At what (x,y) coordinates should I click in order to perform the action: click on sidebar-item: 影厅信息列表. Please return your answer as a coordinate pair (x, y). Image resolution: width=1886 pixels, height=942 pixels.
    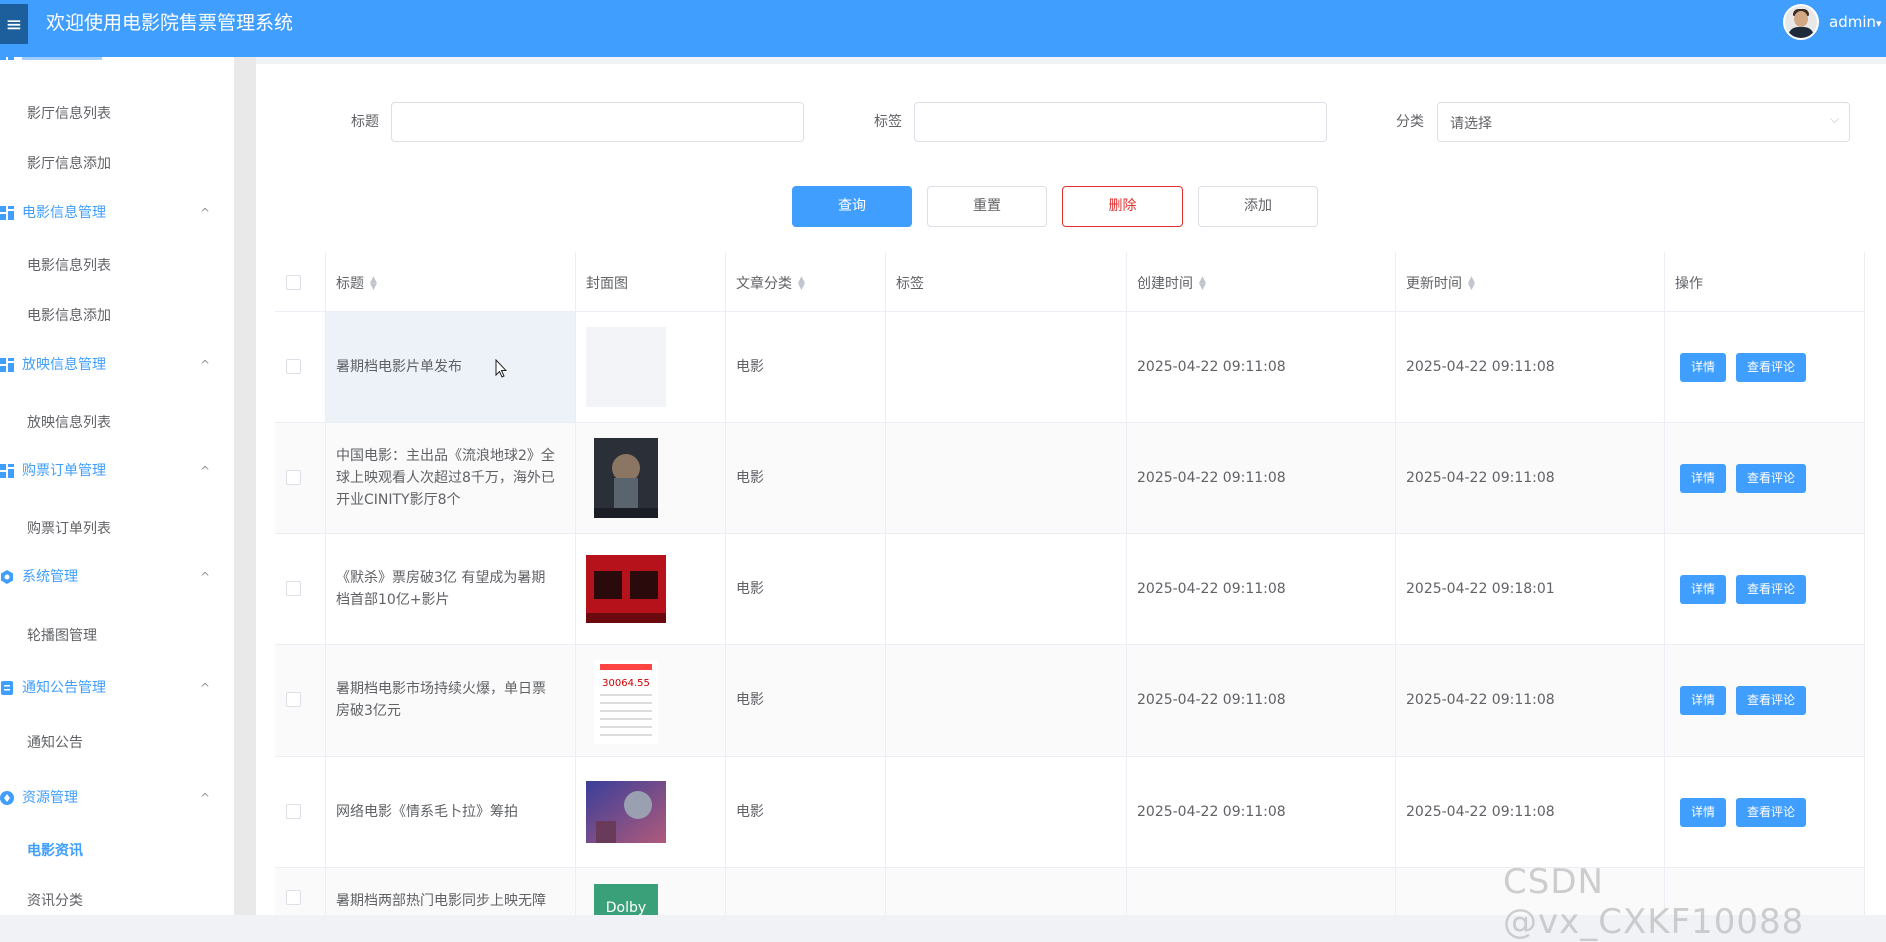
    Looking at the image, I should click on (69, 114).